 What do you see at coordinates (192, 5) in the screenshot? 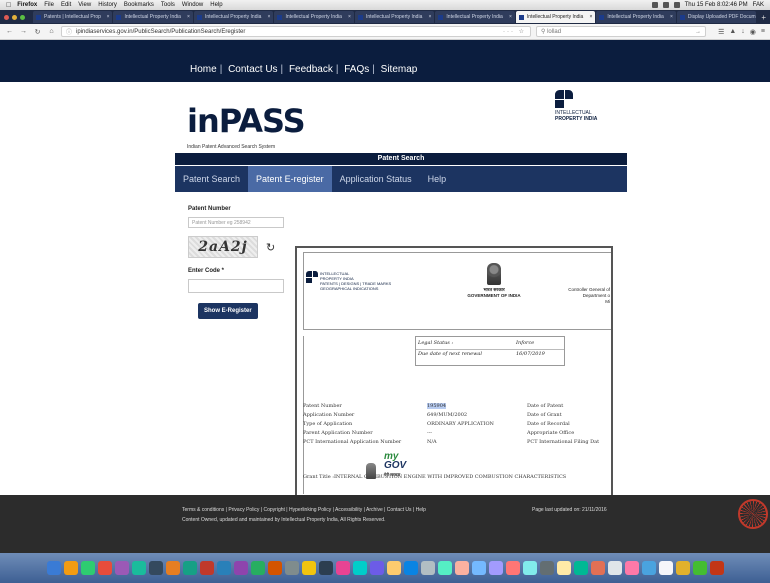
I see `menu-window: Window` at bounding box center [192, 5].